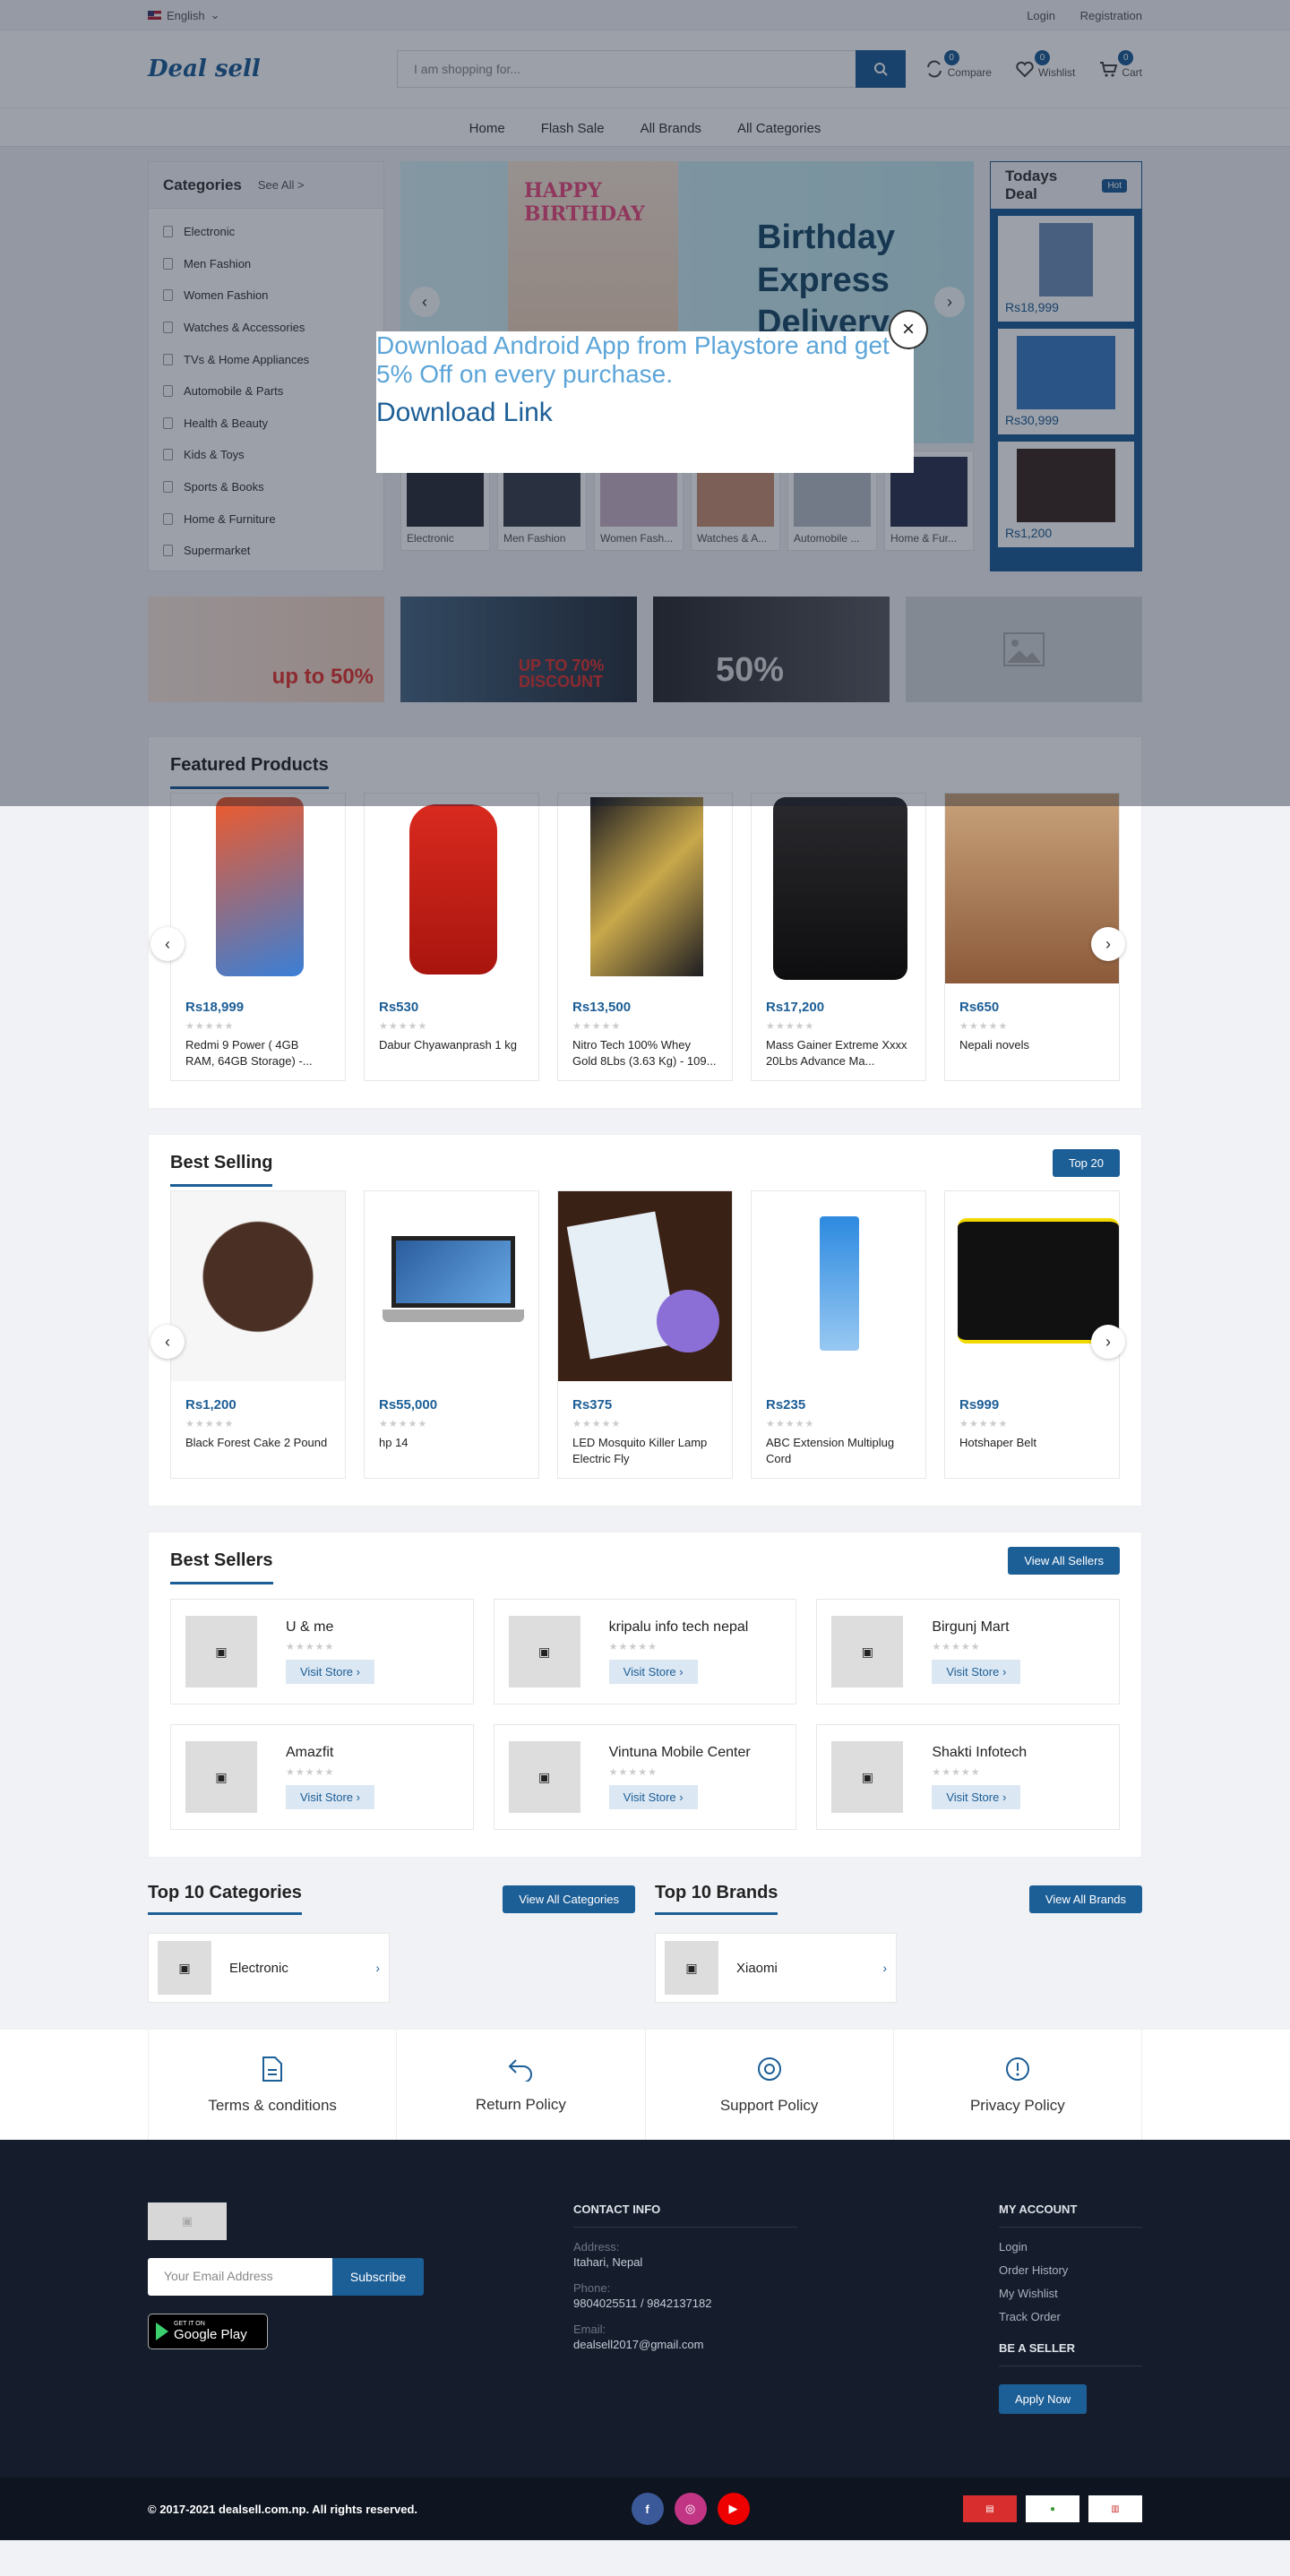 The image size is (1290, 2576). Describe the element at coordinates (908, 329) in the screenshot. I see `modal-close-button: ×` at that location.